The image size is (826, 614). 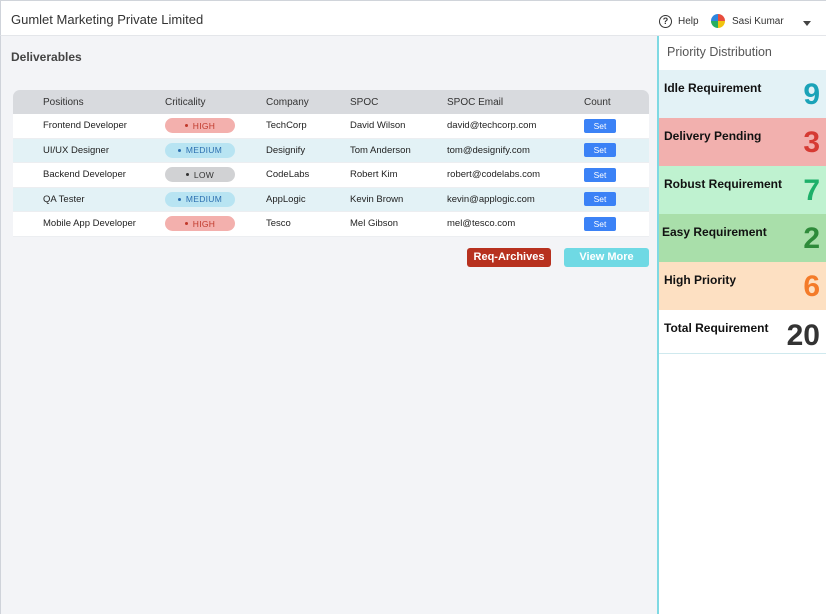 What do you see at coordinates (509, 257) in the screenshot?
I see `req-archives-button: Req-Archives` at bounding box center [509, 257].